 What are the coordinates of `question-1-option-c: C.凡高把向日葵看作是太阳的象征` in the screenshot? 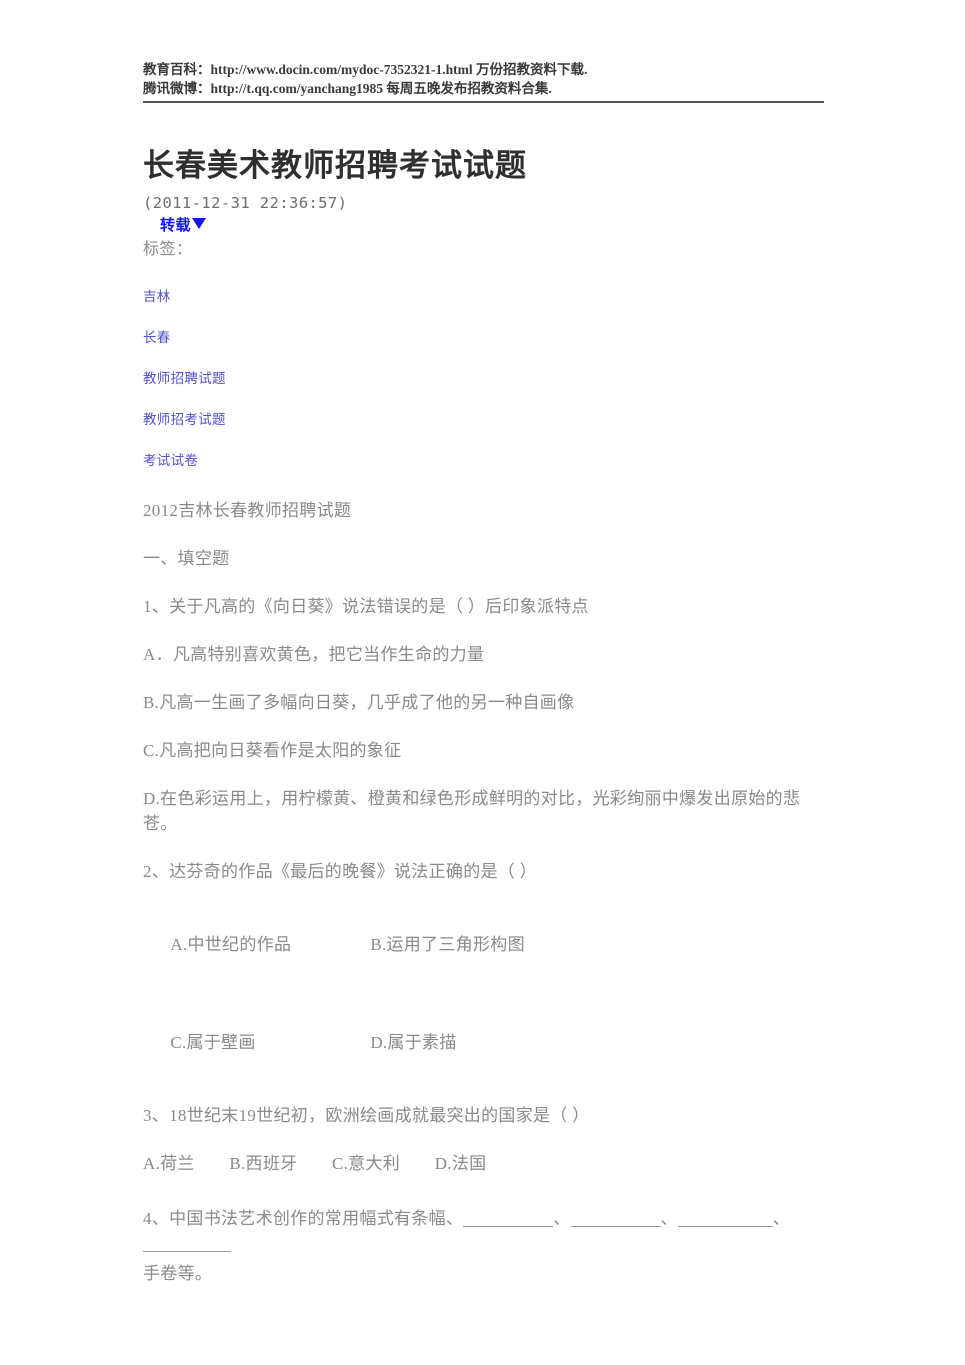 It's located at (272, 750).